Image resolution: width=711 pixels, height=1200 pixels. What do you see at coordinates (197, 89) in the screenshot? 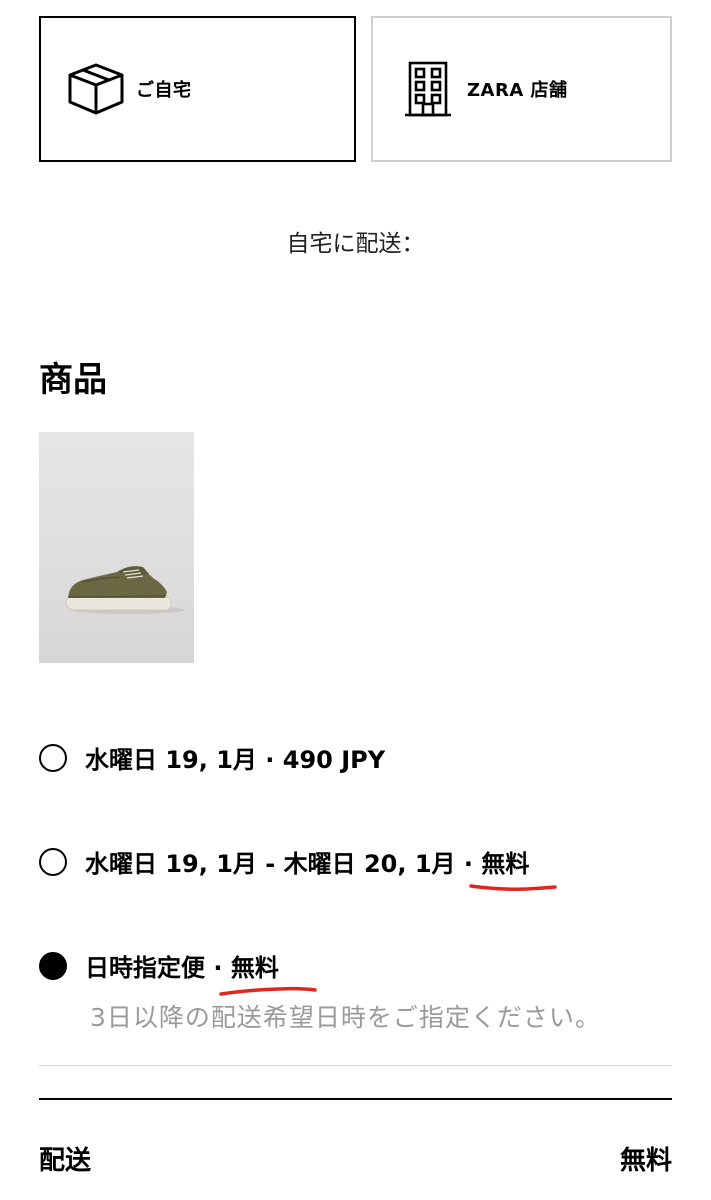
I see `home-delivery-tab: ご自宅` at bounding box center [197, 89].